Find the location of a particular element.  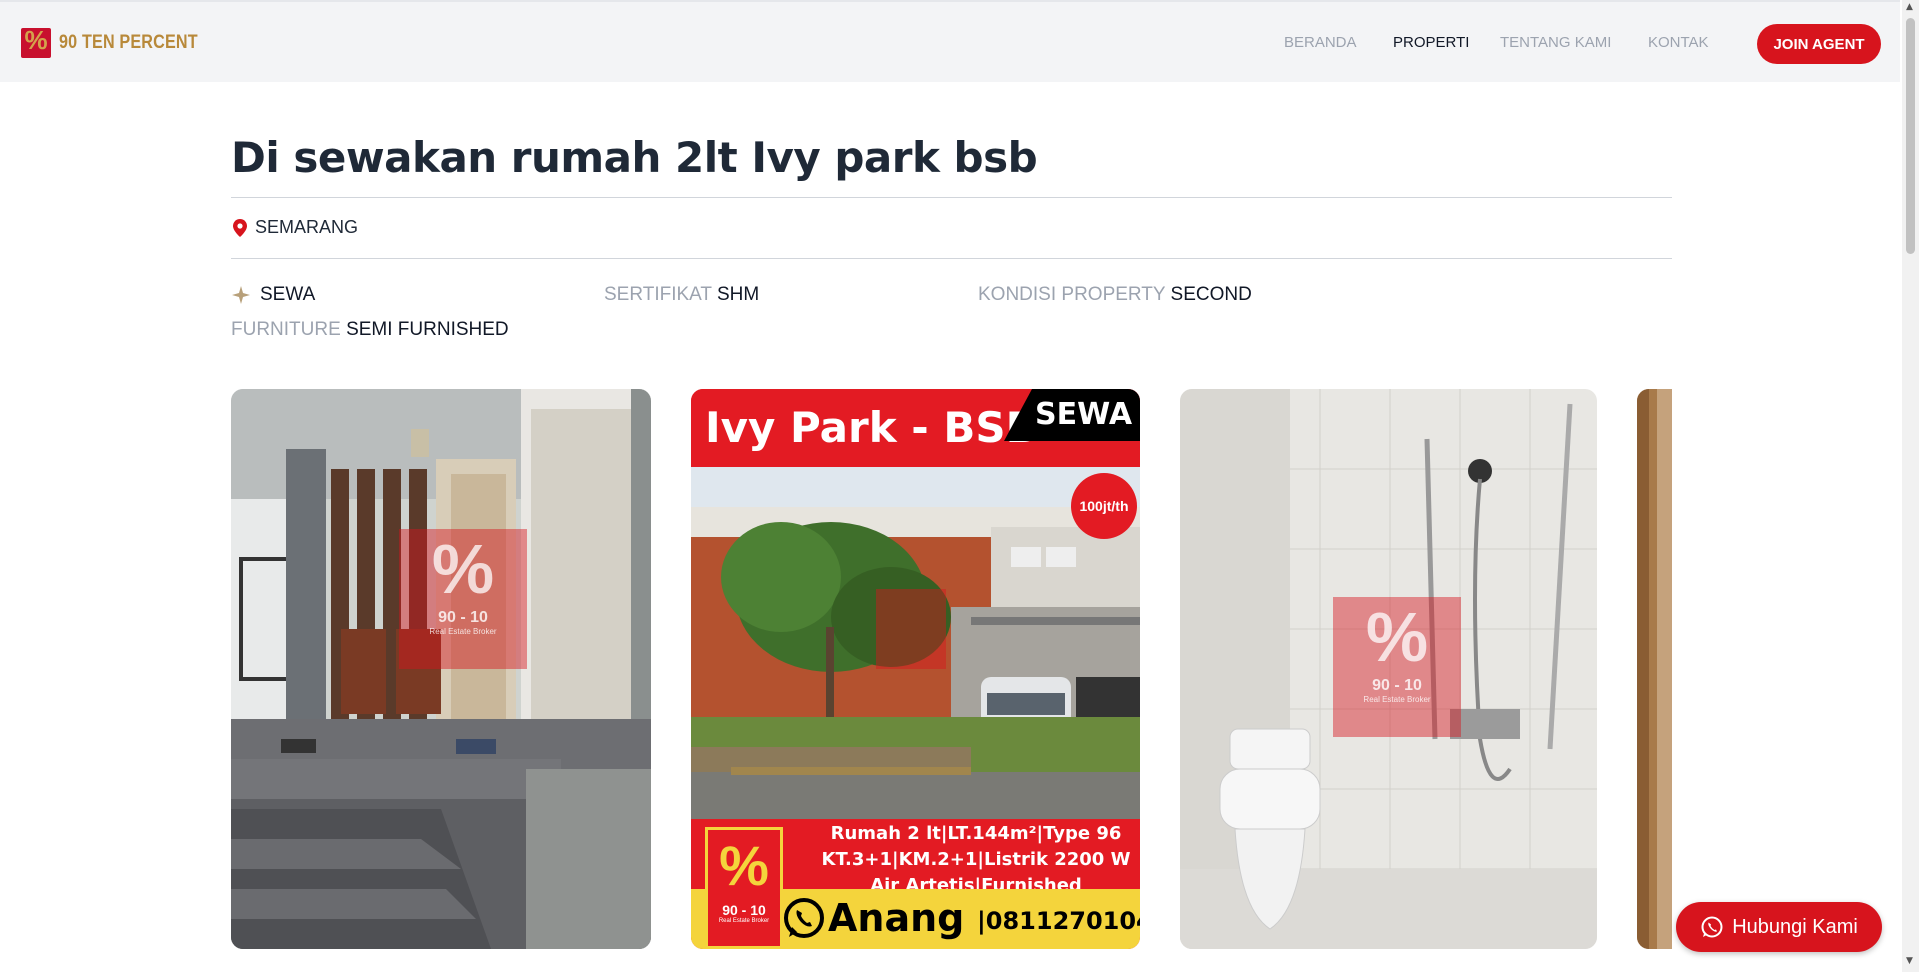

flyer-agent-phone: |0811270104 is located at coordinates (1058, 921).